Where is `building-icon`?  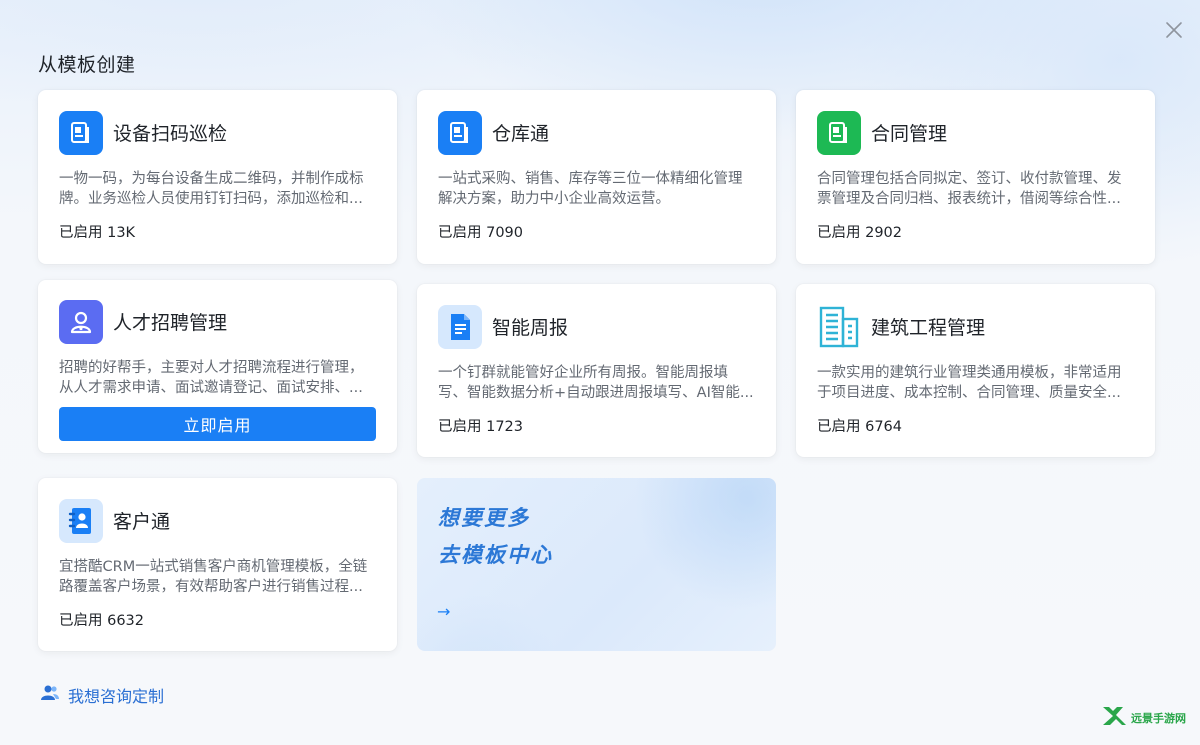 building-icon is located at coordinates (839, 327).